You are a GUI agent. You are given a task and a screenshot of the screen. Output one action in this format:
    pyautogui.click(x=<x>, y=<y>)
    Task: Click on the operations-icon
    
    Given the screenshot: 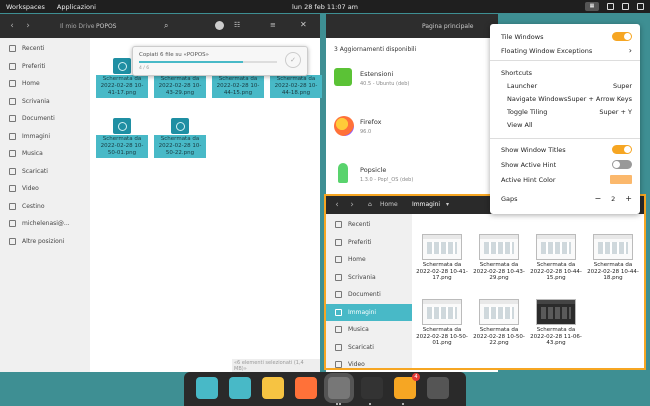 What is the action you would take?
    pyautogui.click(x=219, y=25)
    